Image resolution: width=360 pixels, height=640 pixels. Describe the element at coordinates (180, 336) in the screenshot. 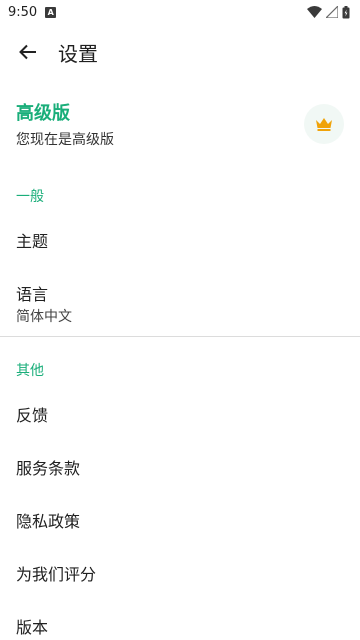

I see `section-divider` at that location.